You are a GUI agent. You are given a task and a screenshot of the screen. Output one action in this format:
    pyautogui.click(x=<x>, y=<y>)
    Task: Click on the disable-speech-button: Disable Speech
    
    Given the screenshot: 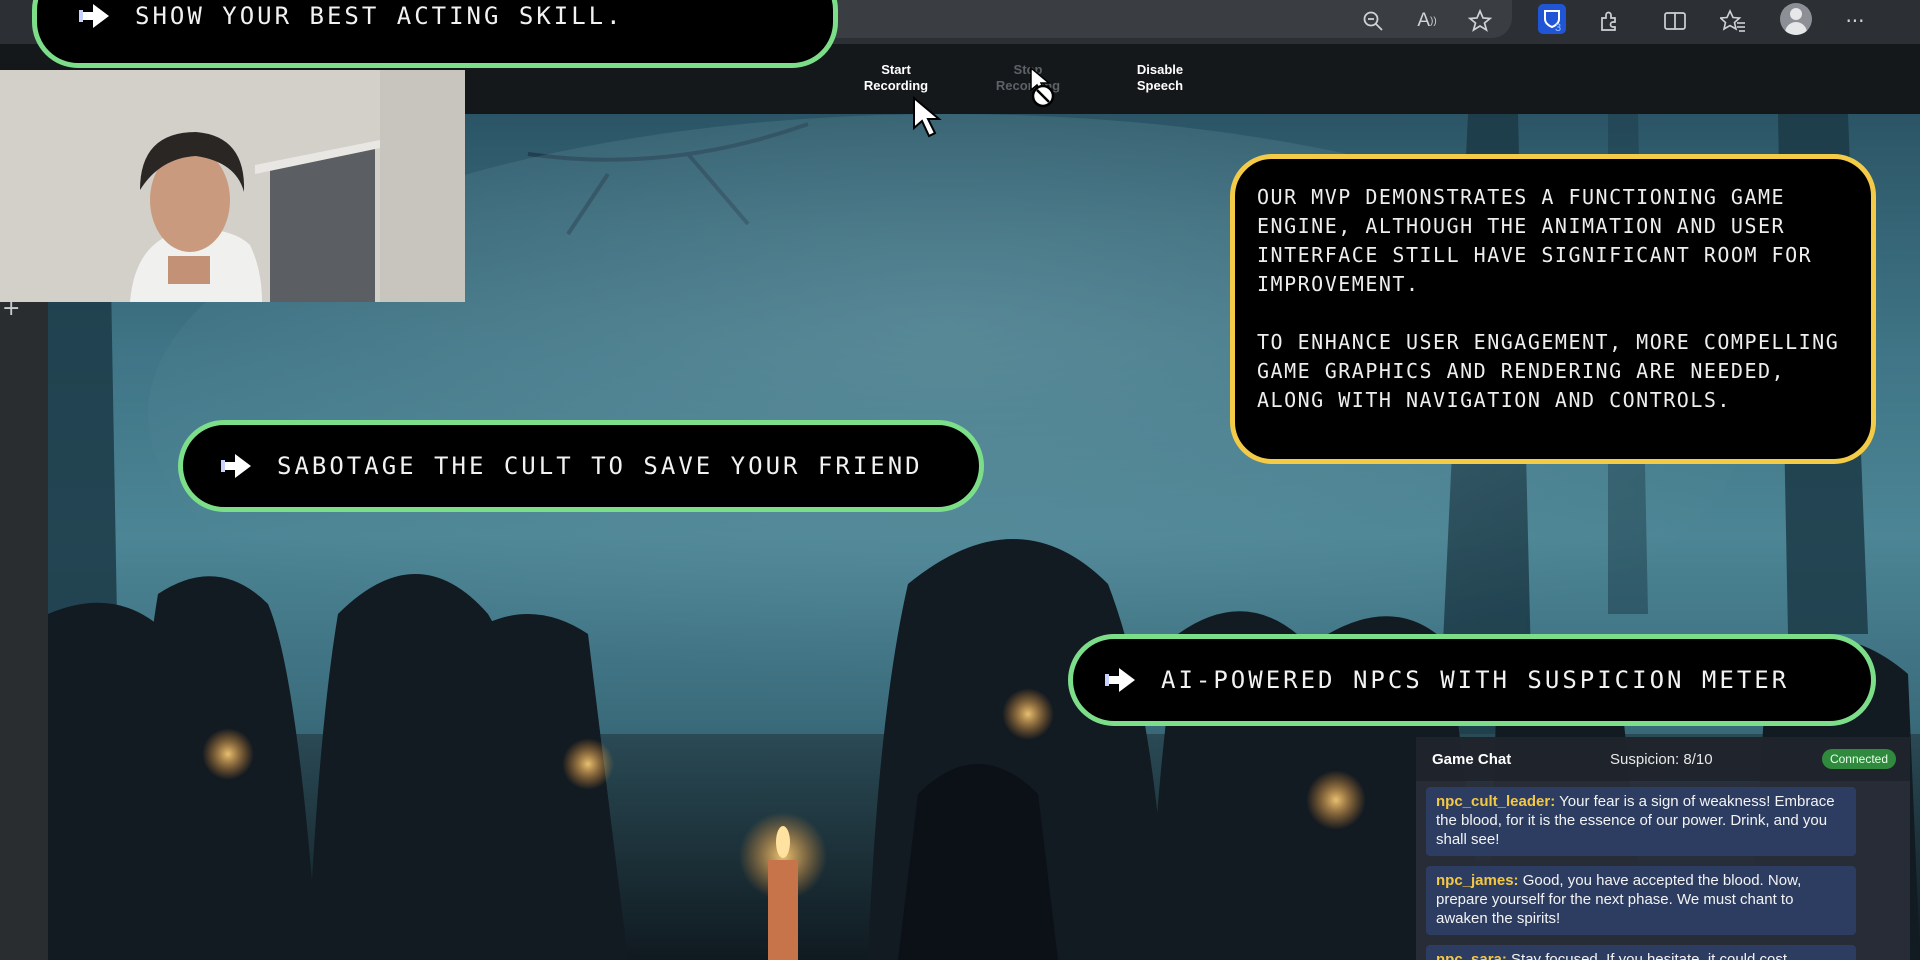 What is the action you would take?
    pyautogui.click(x=1160, y=78)
    